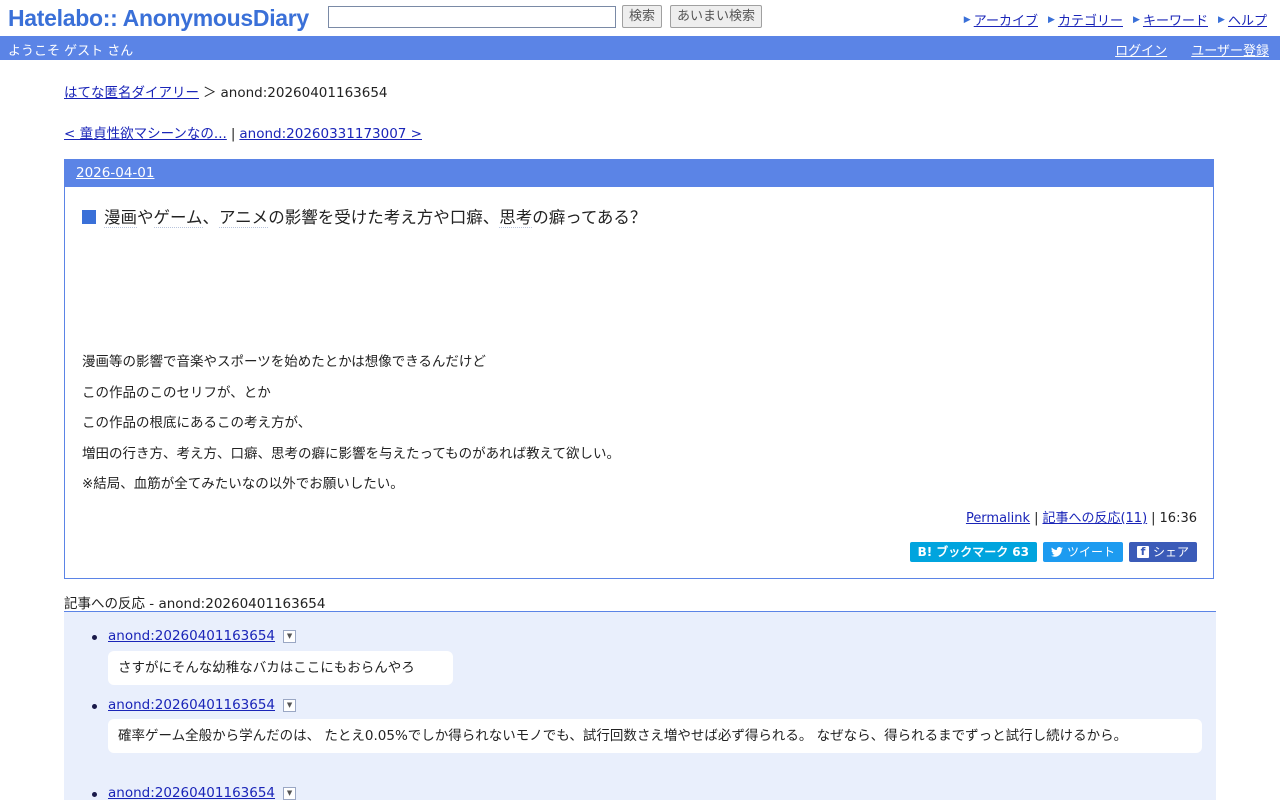 This screenshot has height=801, width=1280. Describe the element at coordinates (89, 217) in the screenshot. I see `entry-square-icon` at that location.